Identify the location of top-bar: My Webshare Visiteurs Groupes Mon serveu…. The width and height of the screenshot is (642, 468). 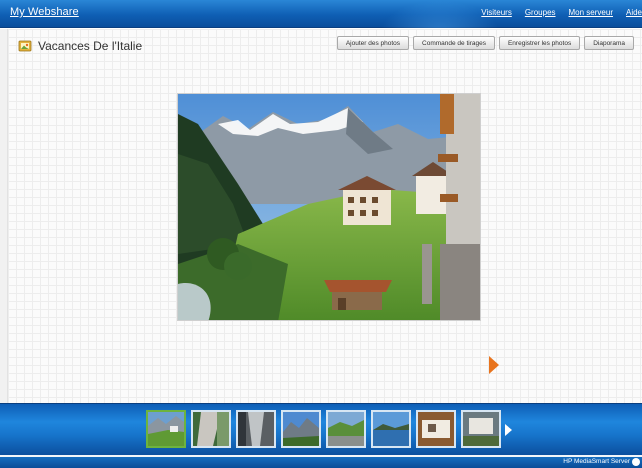
(321, 14).